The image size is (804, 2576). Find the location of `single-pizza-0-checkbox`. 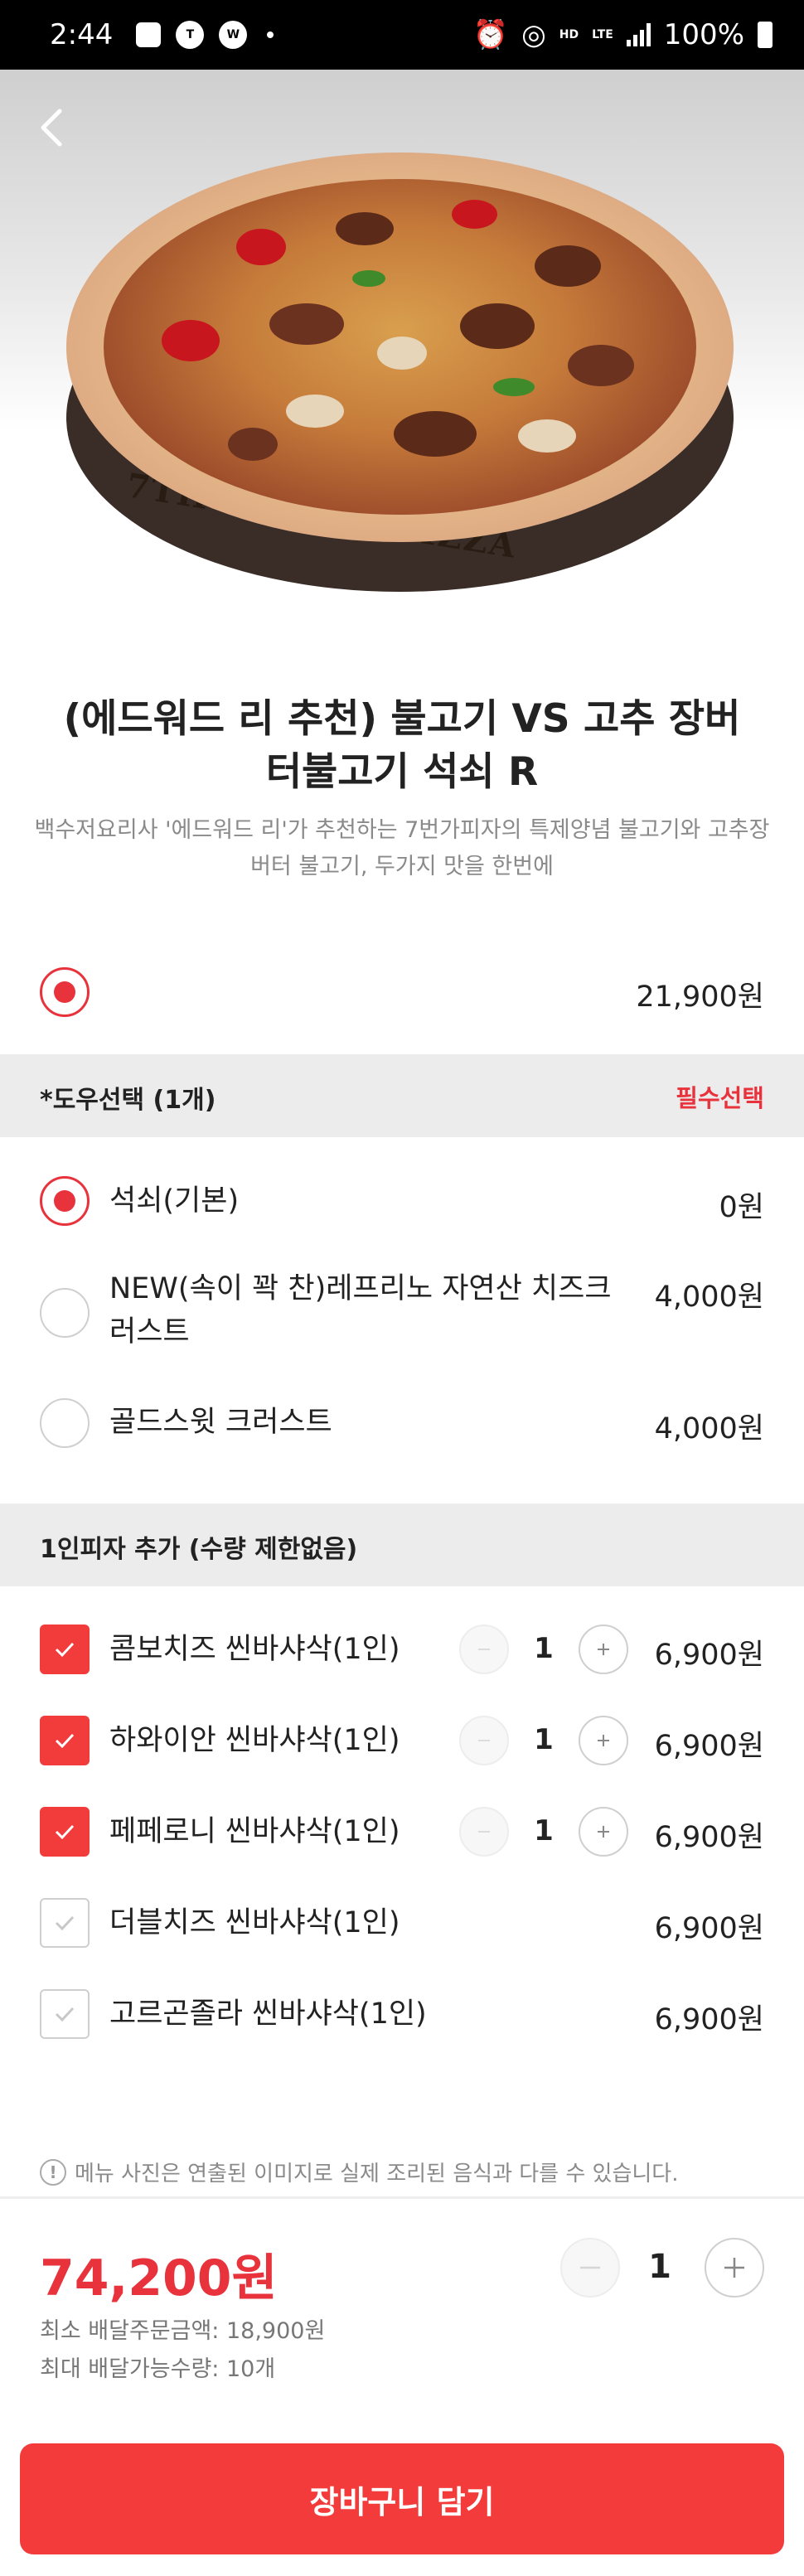

single-pizza-0-checkbox is located at coordinates (65, 1649).